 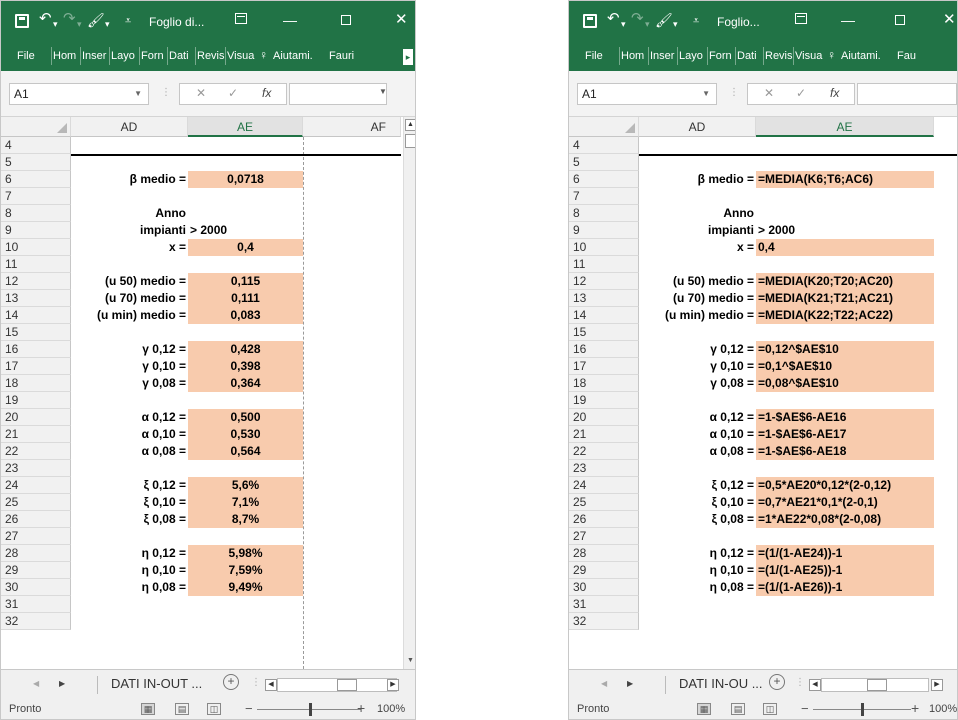 I want to click on row-label: (u 50) medio =, so click(x=129, y=281).